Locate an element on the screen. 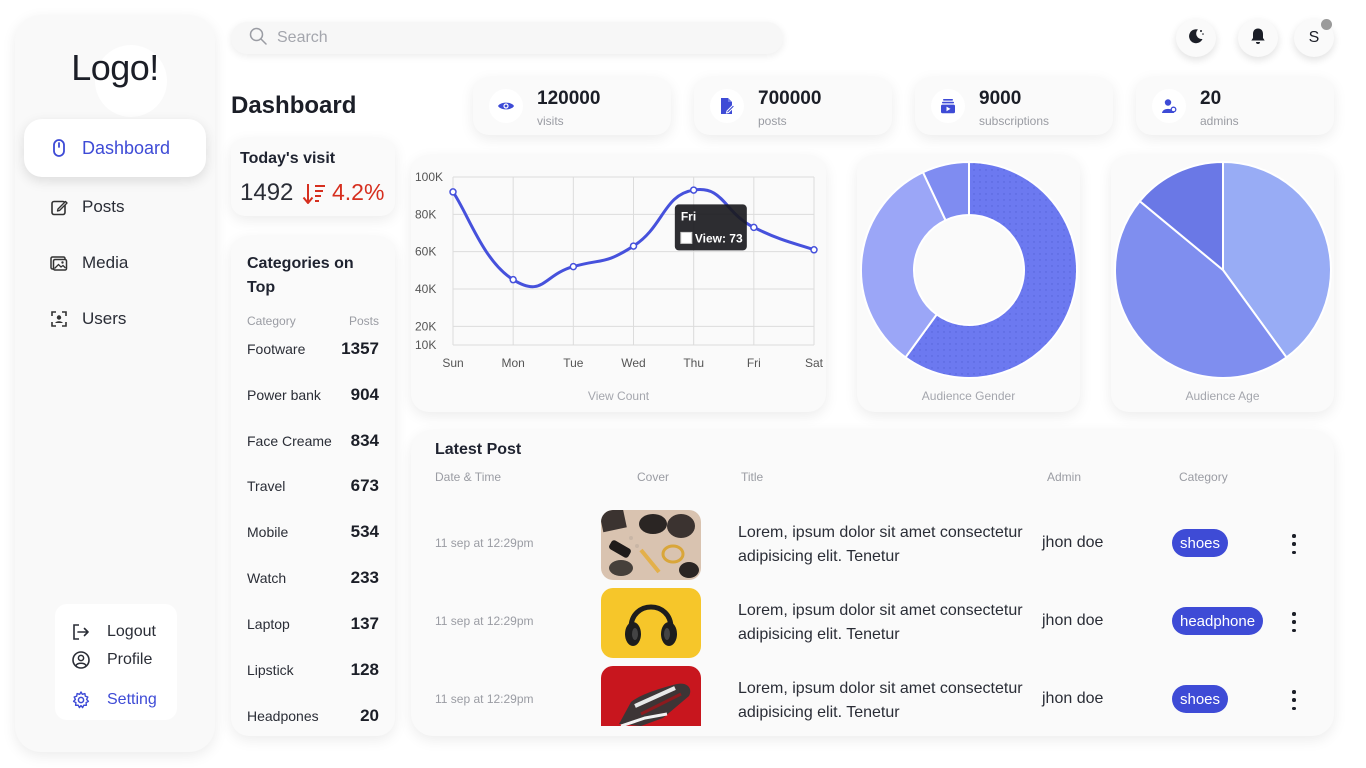  category-name: Power bank is located at coordinates (284, 395).